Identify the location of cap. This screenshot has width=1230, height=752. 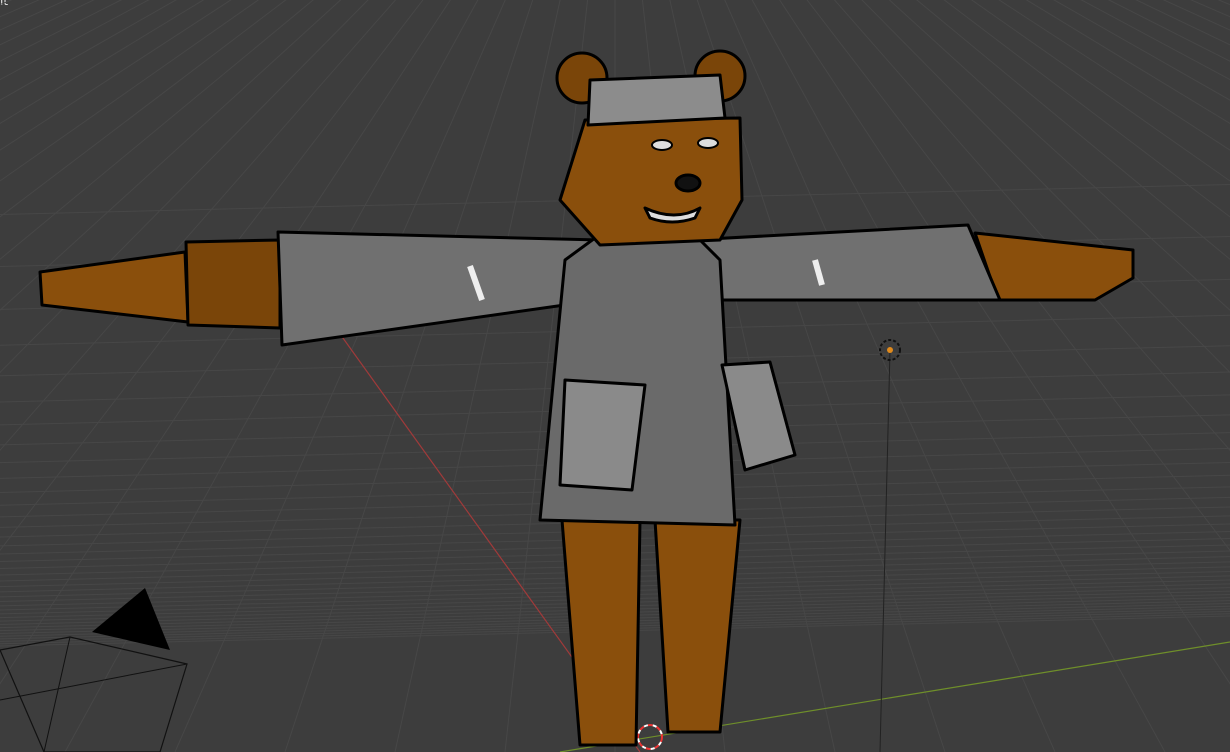
(656, 100).